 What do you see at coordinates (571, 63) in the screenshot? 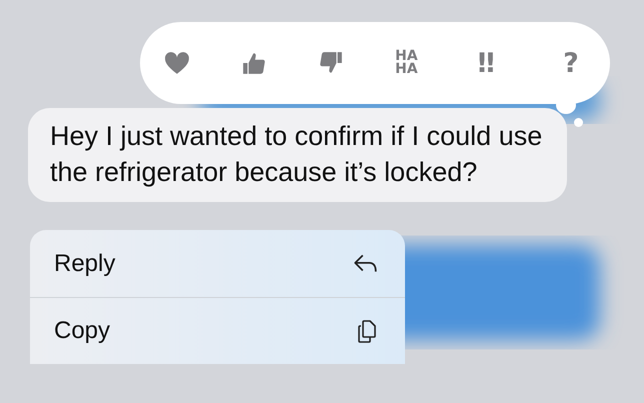
I see `reaction-button: ?` at bounding box center [571, 63].